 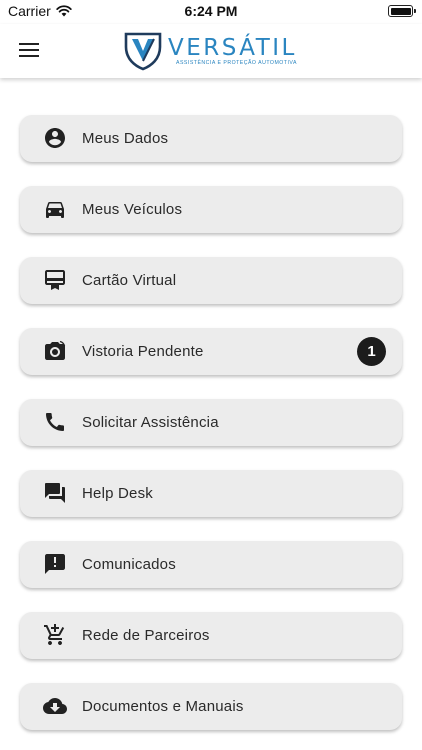 I want to click on menu-item-label: Documentos e Manuais, so click(x=163, y=706).